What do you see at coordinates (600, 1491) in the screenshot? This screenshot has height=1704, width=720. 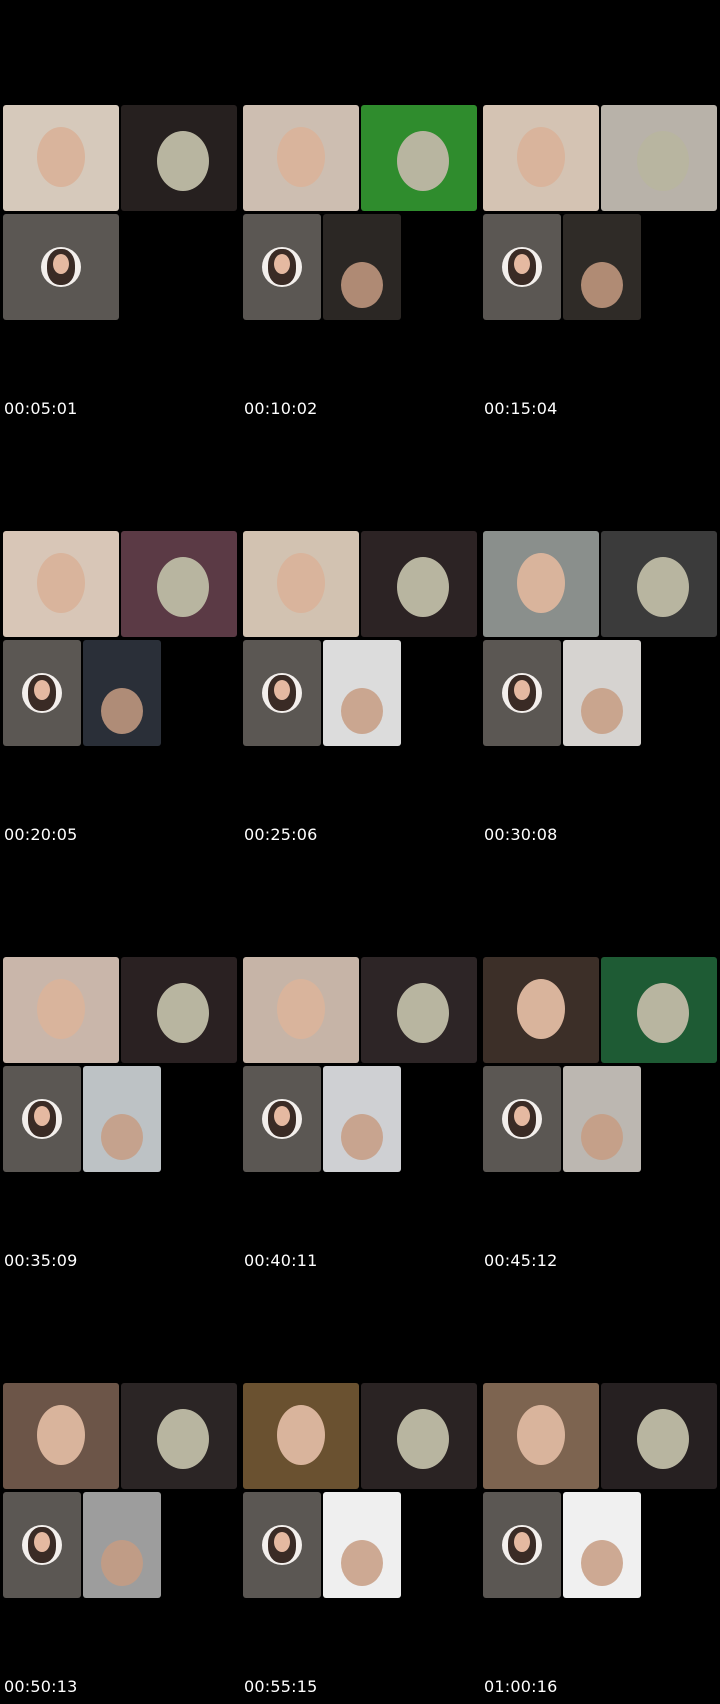 I see `thumbnail-cell: 01:00:16` at bounding box center [600, 1491].